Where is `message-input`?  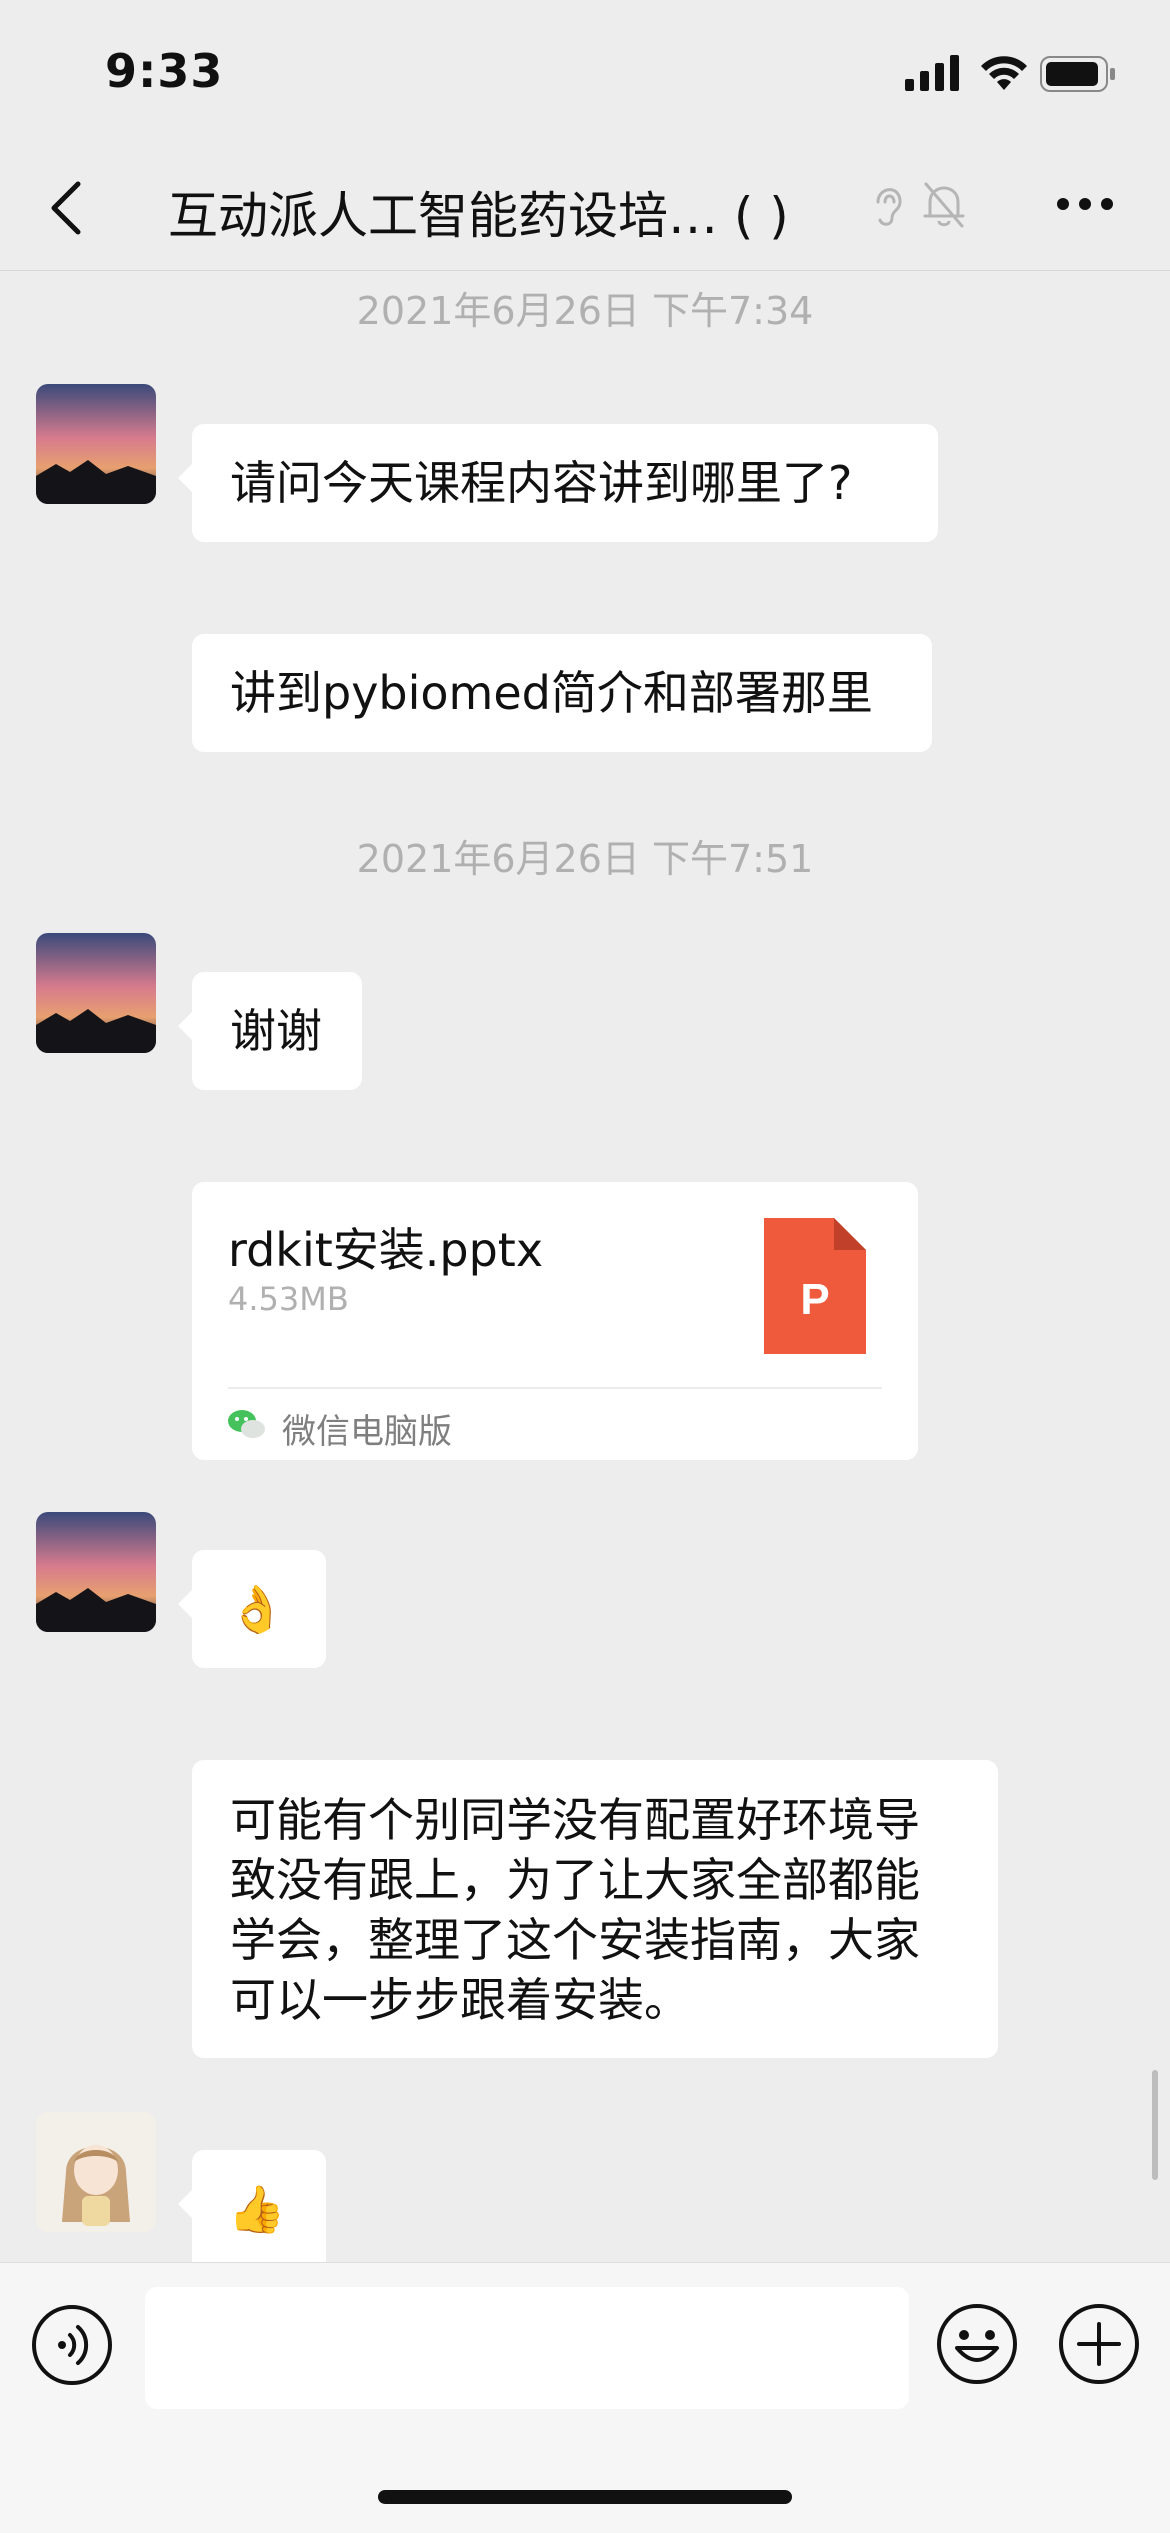 message-input is located at coordinates (527, 2348).